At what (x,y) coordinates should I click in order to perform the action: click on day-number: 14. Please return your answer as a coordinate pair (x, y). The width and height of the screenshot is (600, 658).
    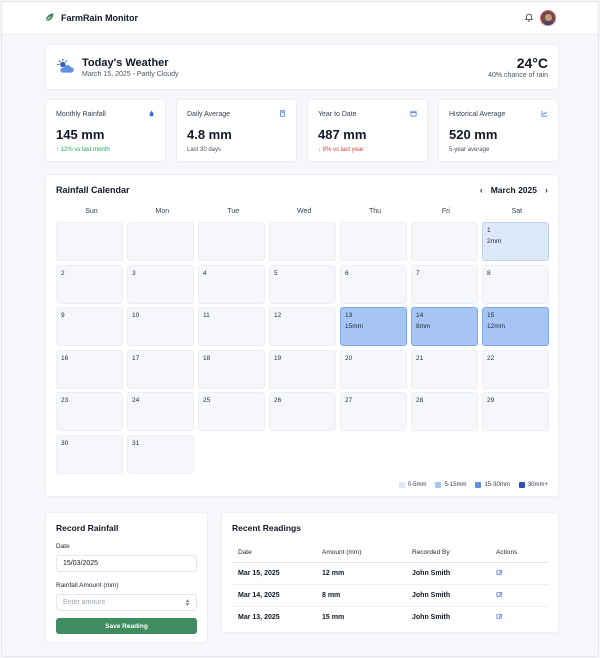
    Looking at the image, I should click on (420, 315).